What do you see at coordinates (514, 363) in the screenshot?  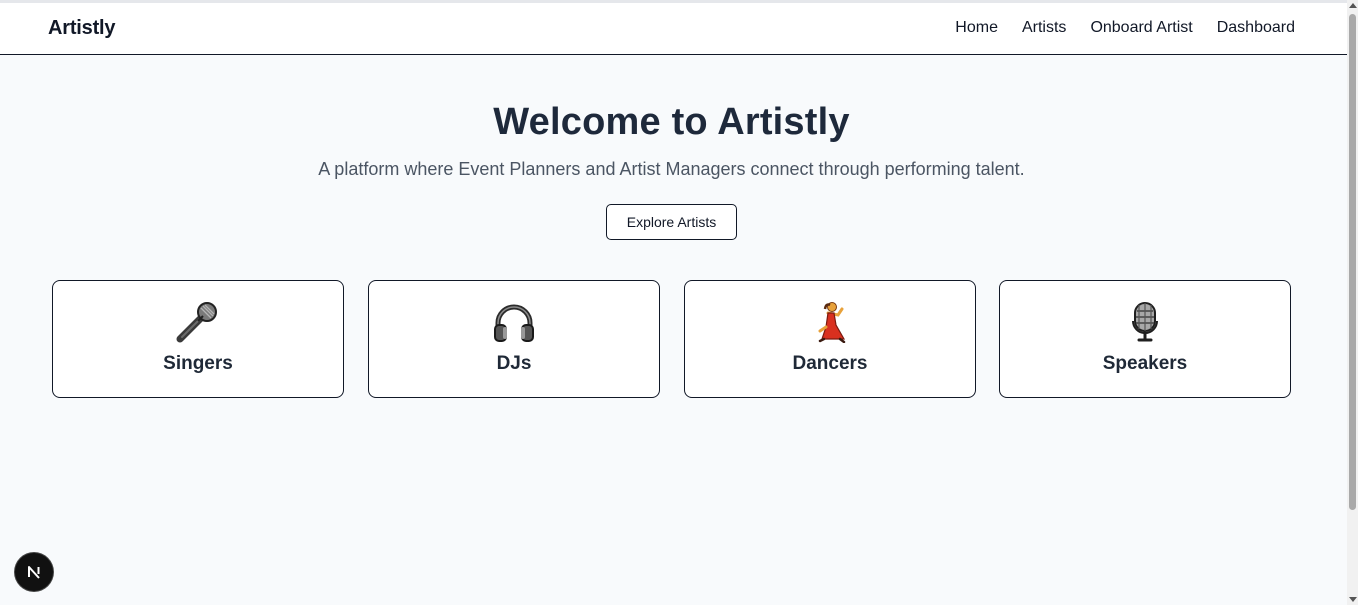 I see `category-label: DJs` at bounding box center [514, 363].